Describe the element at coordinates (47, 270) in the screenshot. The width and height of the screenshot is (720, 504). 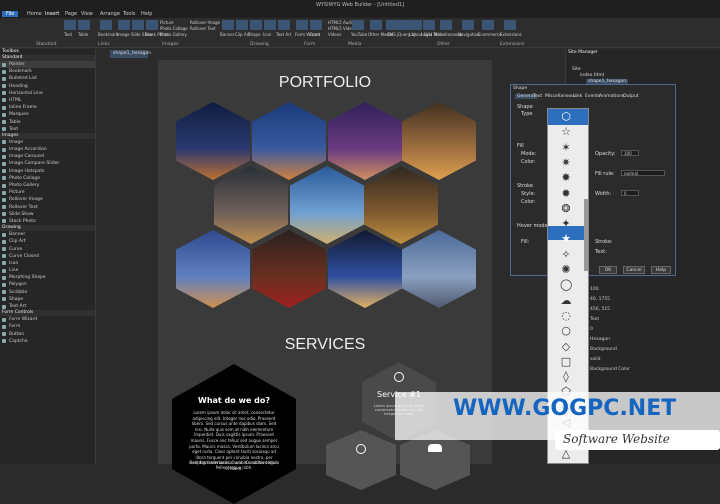
I see `toolbox-item: Line` at that location.